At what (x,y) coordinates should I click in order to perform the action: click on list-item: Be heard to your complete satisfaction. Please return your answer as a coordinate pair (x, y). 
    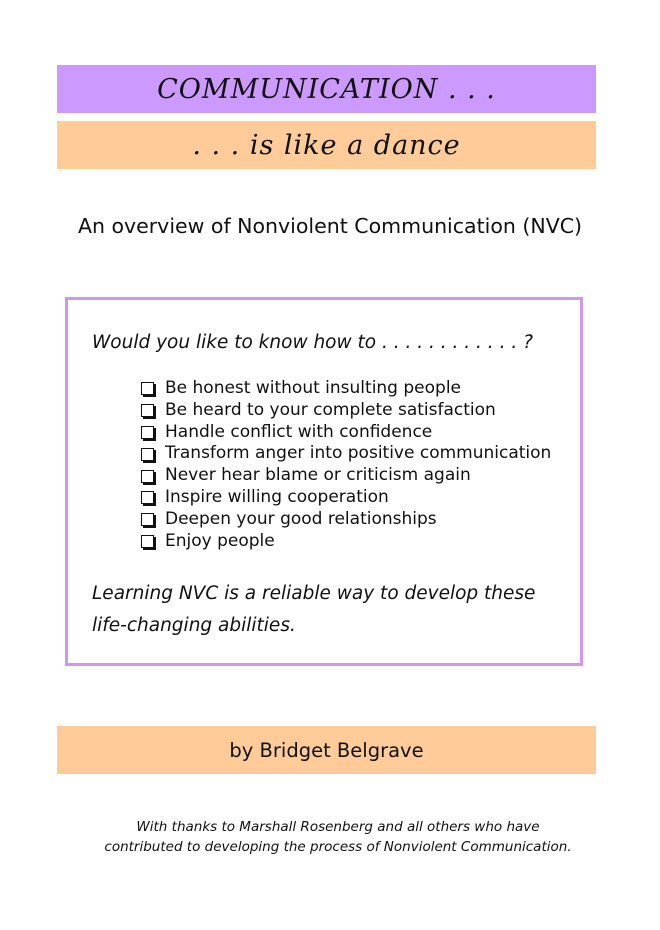
    Looking at the image, I should click on (345, 411).